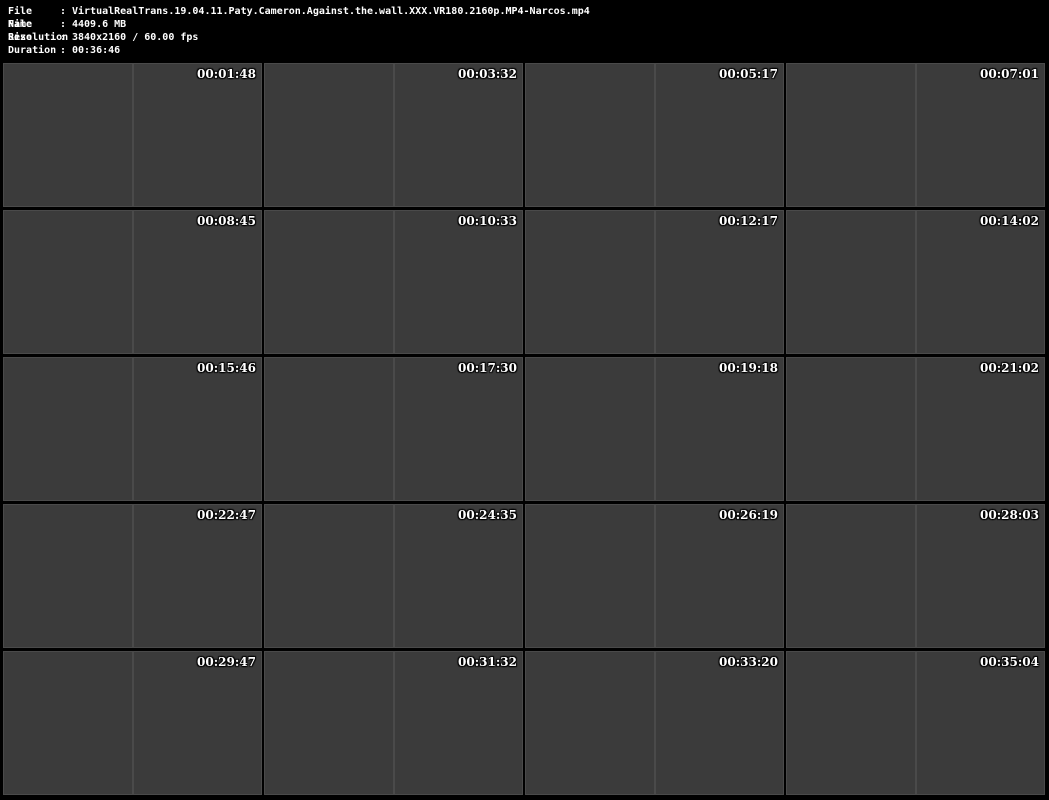  I want to click on thumbnail-frame: 00:21:02, so click(915, 429).